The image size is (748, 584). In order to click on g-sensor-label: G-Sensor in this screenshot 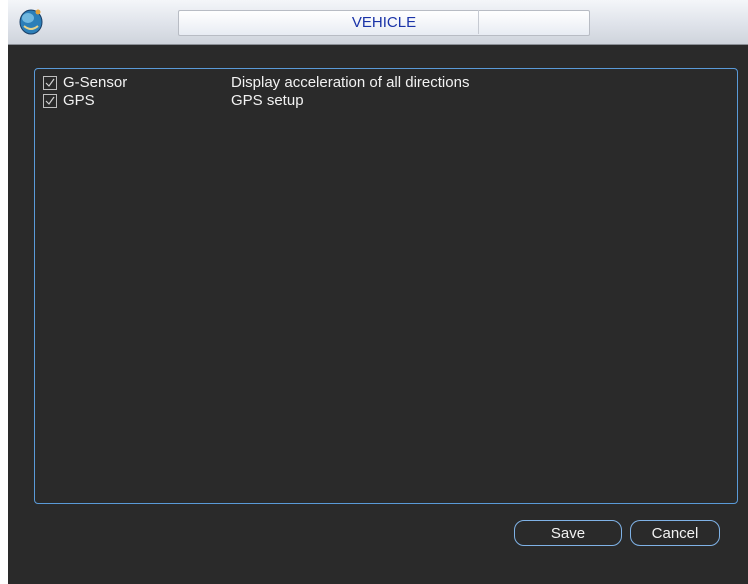, I will do `click(95, 82)`.